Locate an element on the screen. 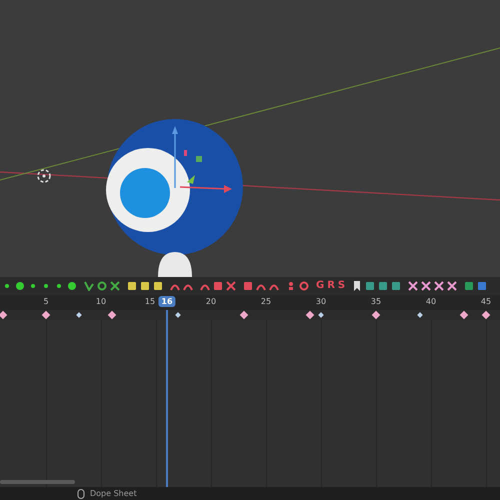  transform-button: S is located at coordinates (342, 286).